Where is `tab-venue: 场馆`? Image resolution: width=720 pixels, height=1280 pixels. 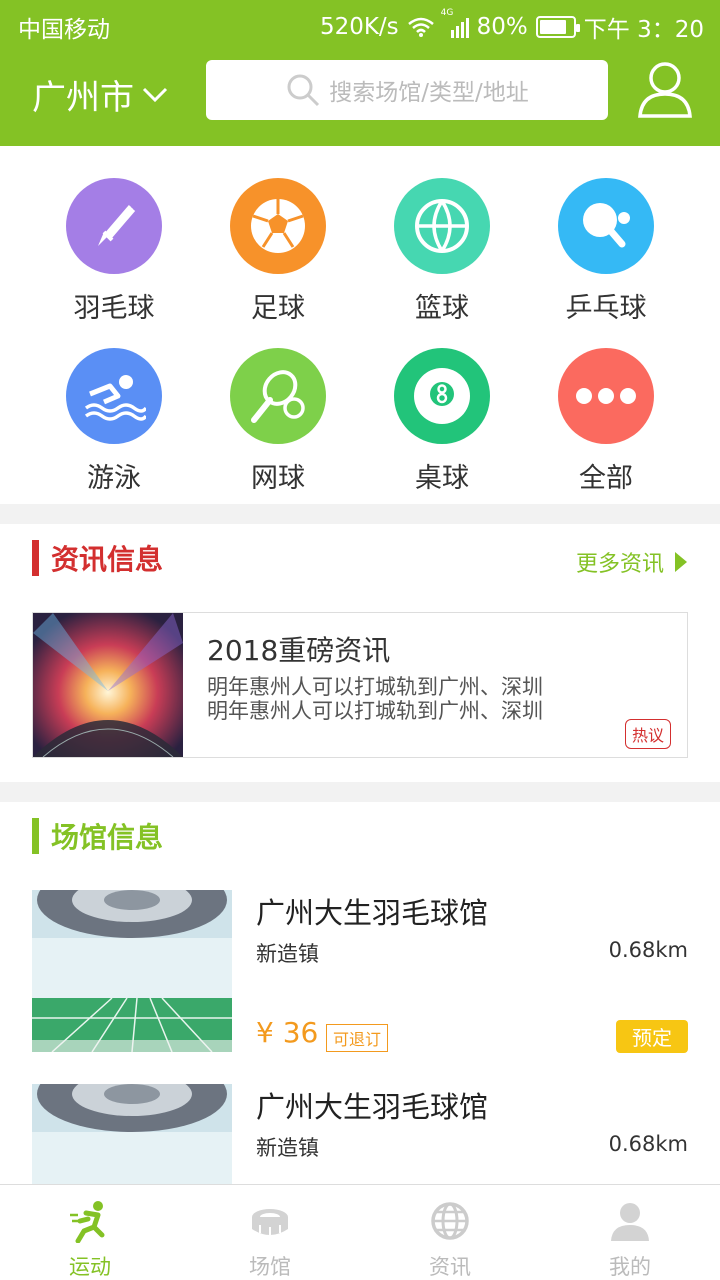 tab-venue: 场馆 is located at coordinates (270, 1232).